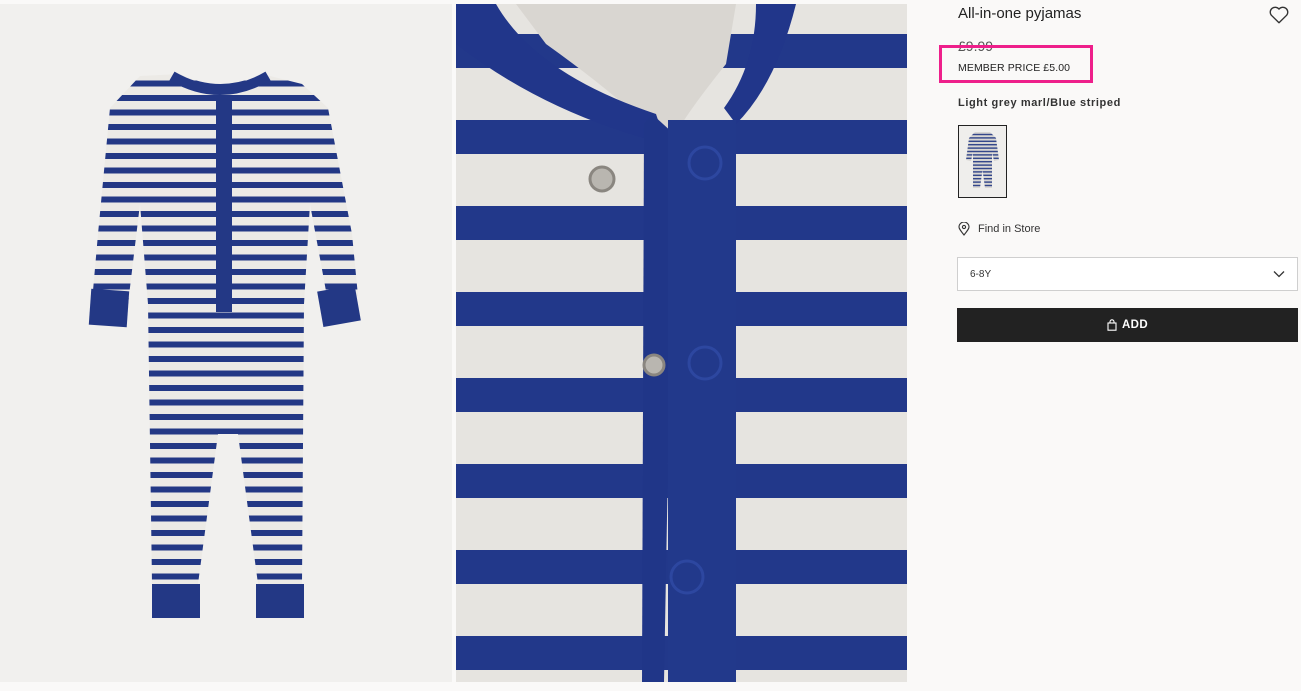  What do you see at coordinates (1127, 274) in the screenshot?
I see `size-select: 6-8Y` at bounding box center [1127, 274].